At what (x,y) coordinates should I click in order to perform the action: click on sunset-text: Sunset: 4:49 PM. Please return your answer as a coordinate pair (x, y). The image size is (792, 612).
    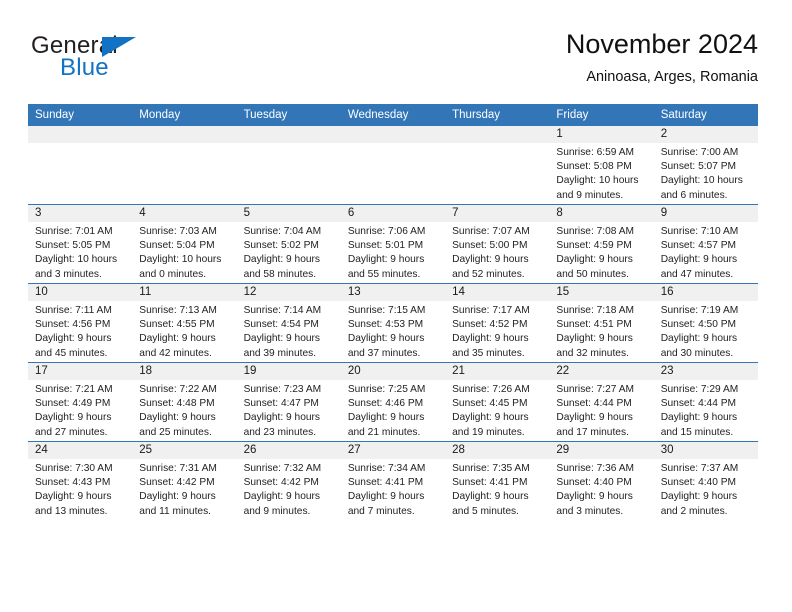
    Looking at the image, I should click on (73, 404).